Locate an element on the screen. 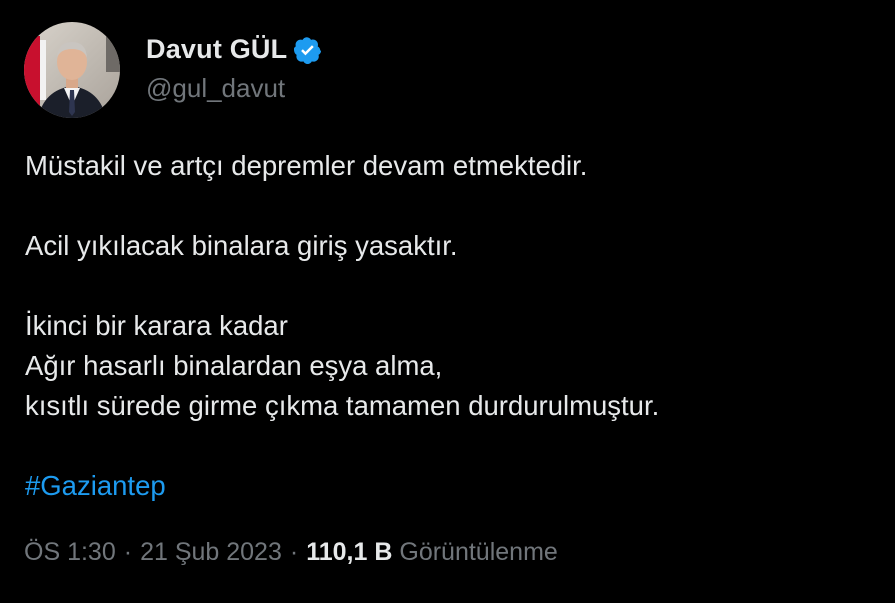 The width and height of the screenshot is (895, 603). name-row: Davut GÜL is located at coordinates (234, 50).